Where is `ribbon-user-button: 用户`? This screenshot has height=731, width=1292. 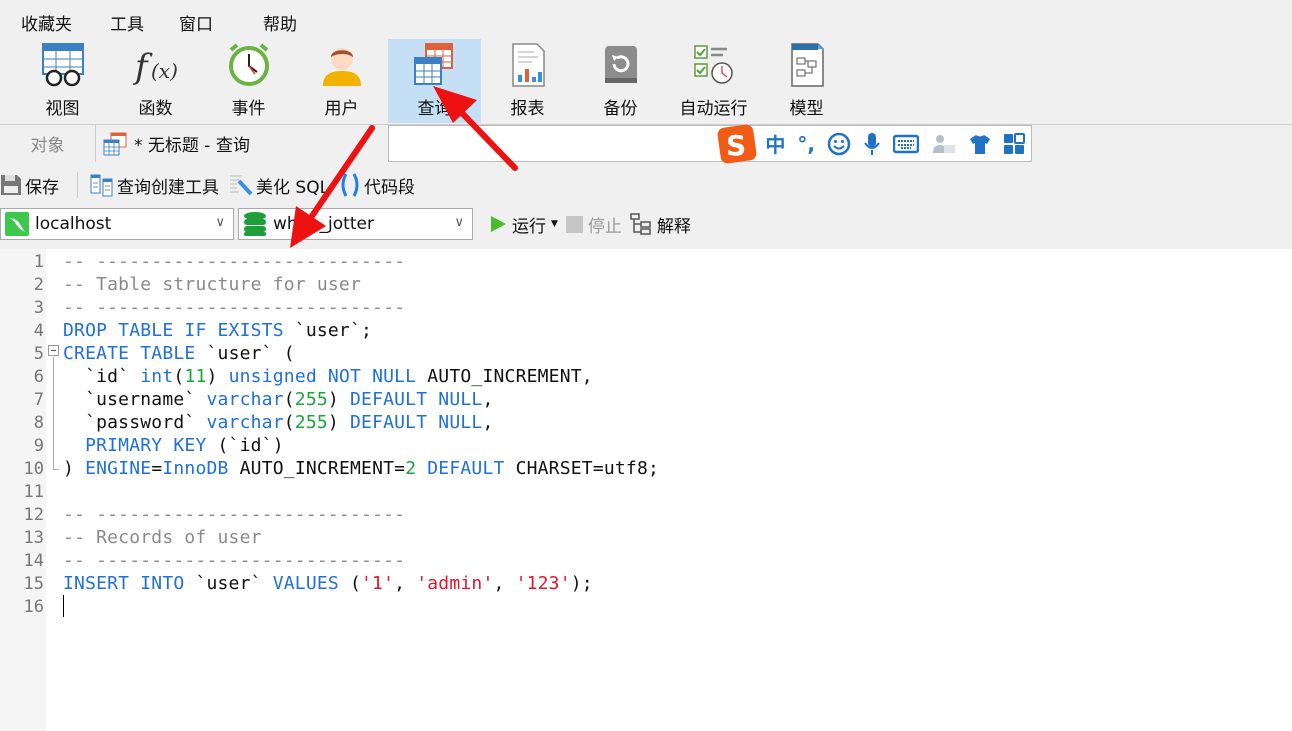 ribbon-user-button: 用户 is located at coordinates (341, 81).